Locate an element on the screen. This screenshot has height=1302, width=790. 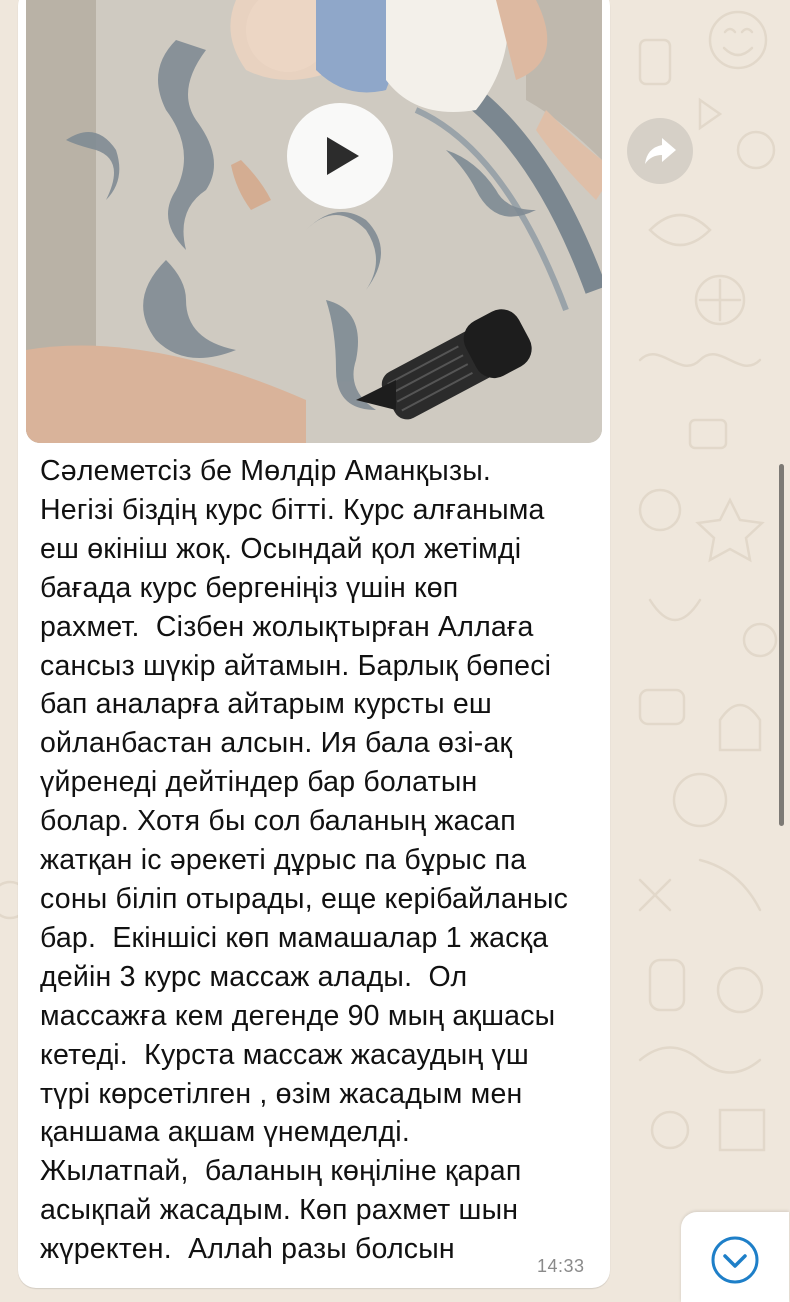
forward-button is located at coordinates (660, 151).